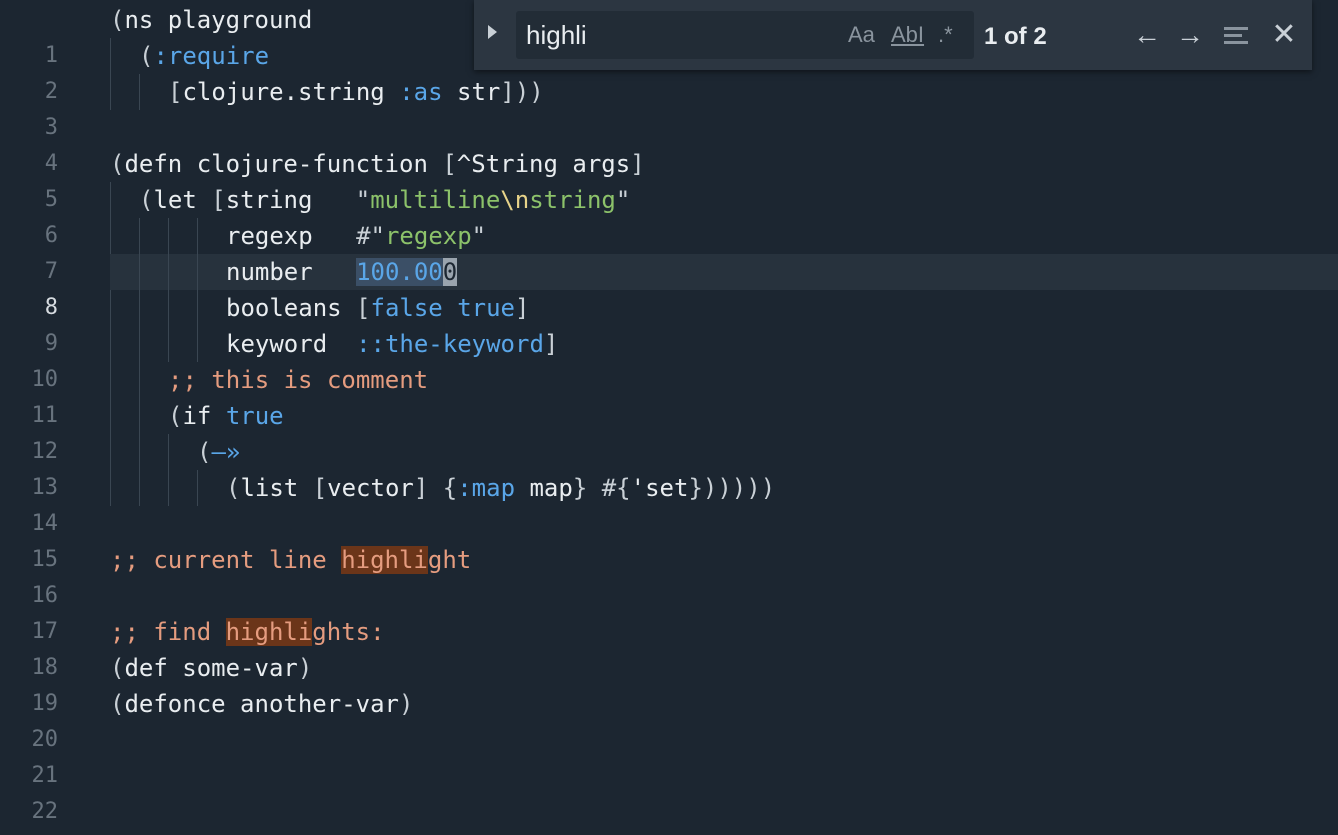  Describe the element at coordinates (291, 560) in the screenshot. I see `line-content: ;; current line highlight` at that location.